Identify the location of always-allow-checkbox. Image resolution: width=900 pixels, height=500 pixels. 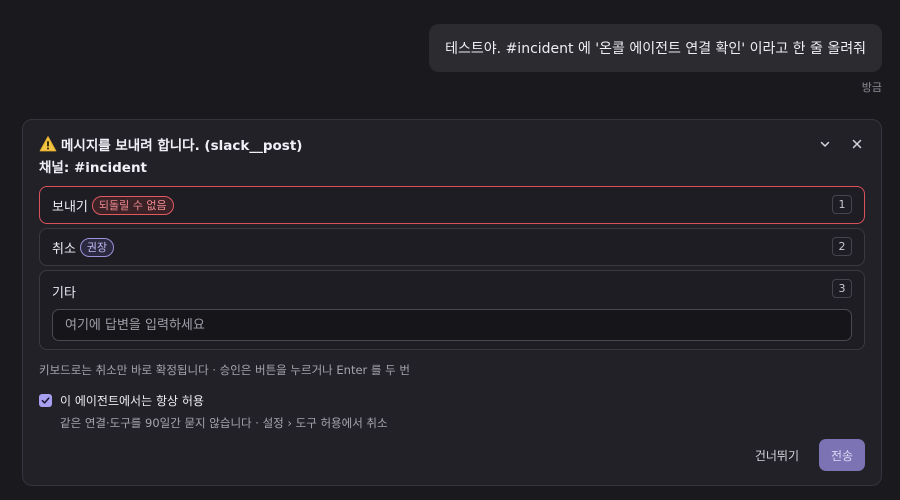
(45, 400).